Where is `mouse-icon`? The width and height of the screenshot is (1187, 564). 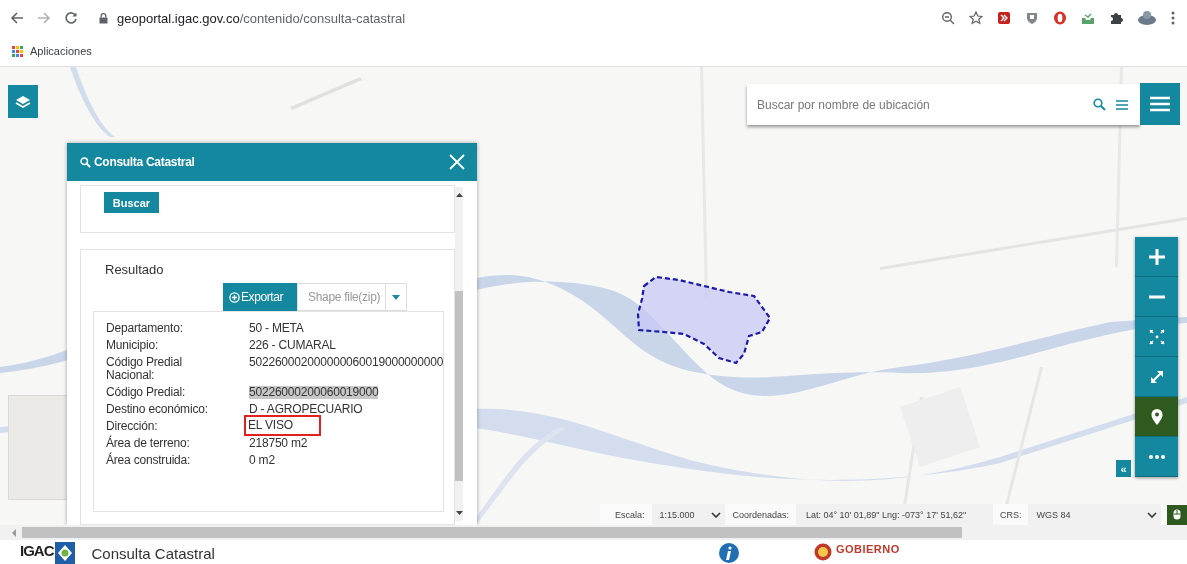
mouse-icon is located at coordinates (1177, 514).